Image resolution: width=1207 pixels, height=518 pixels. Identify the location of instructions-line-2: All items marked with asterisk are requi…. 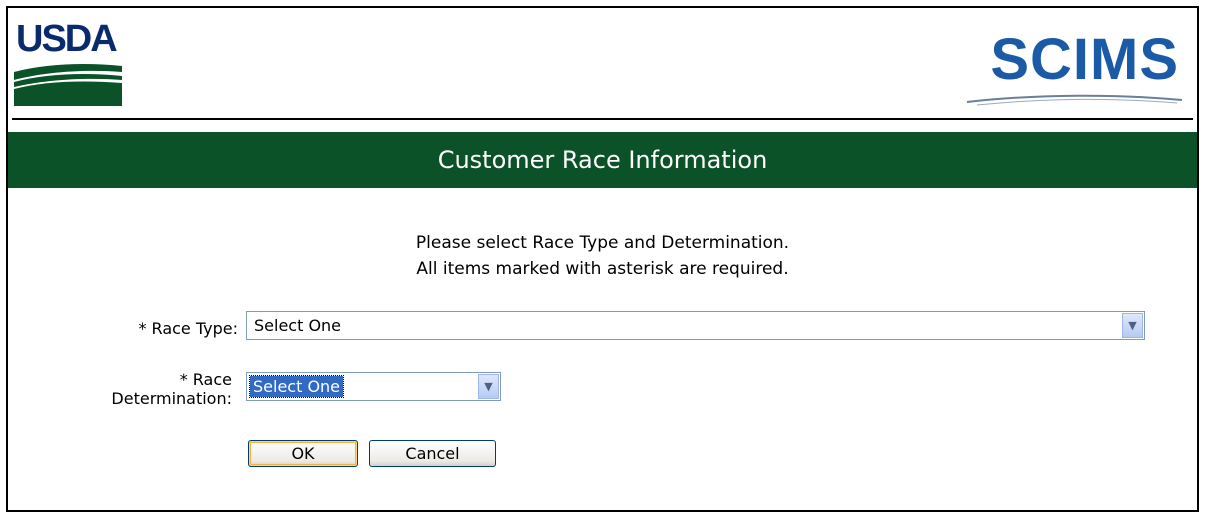
(602, 269).